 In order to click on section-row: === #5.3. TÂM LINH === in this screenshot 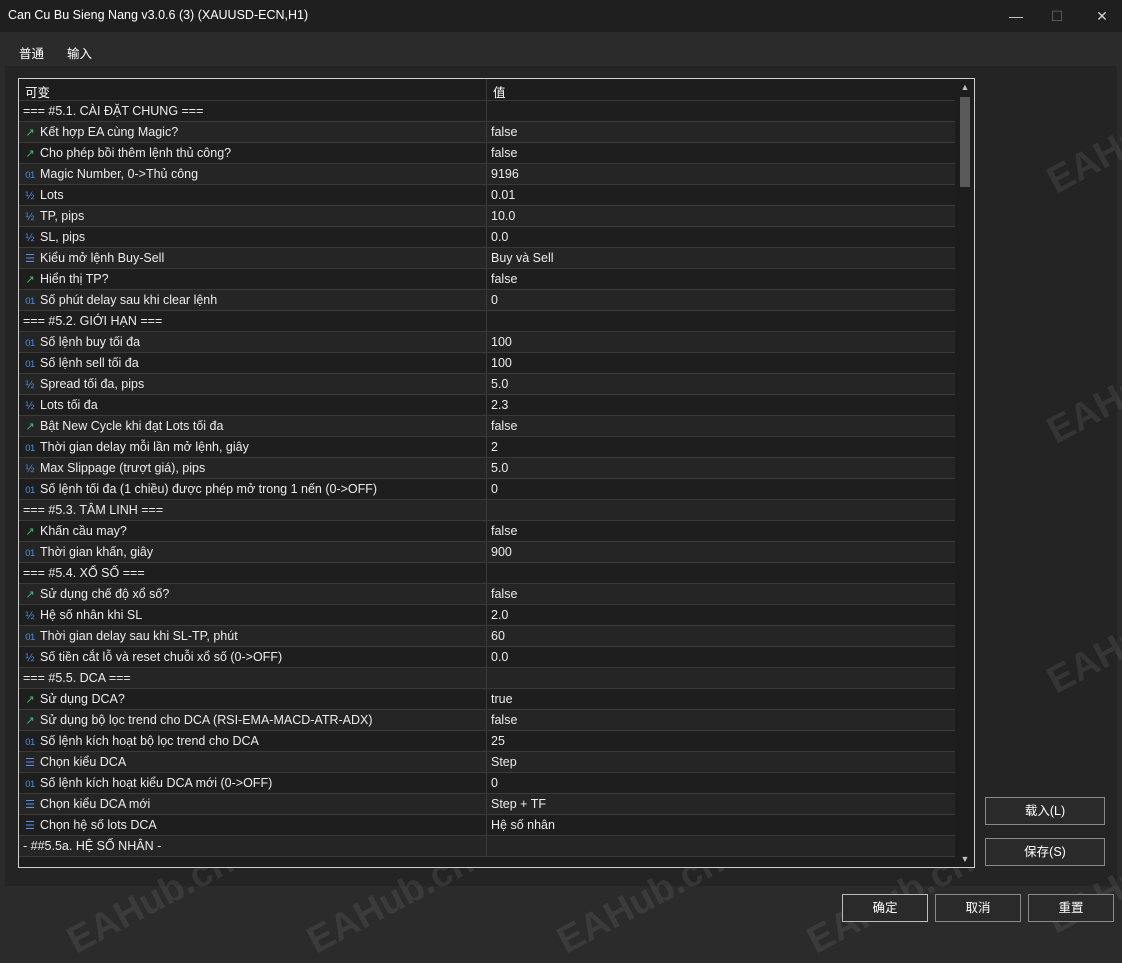, I will do `click(487, 510)`.